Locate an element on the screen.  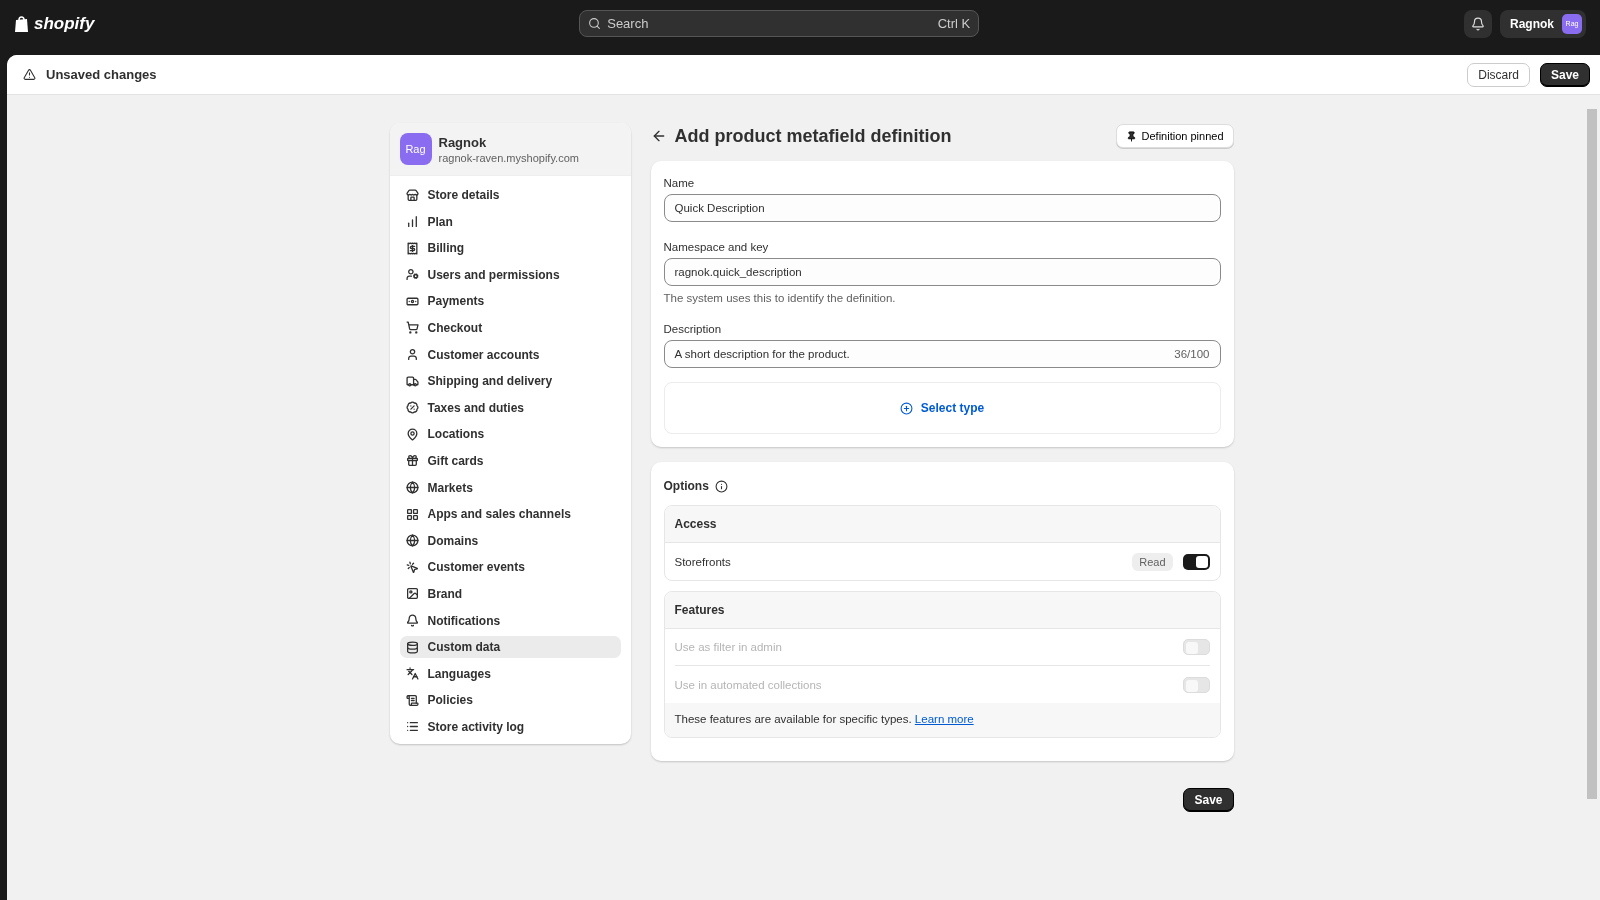
pin-button: Definition pinned is located at coordinates (1174, 136).